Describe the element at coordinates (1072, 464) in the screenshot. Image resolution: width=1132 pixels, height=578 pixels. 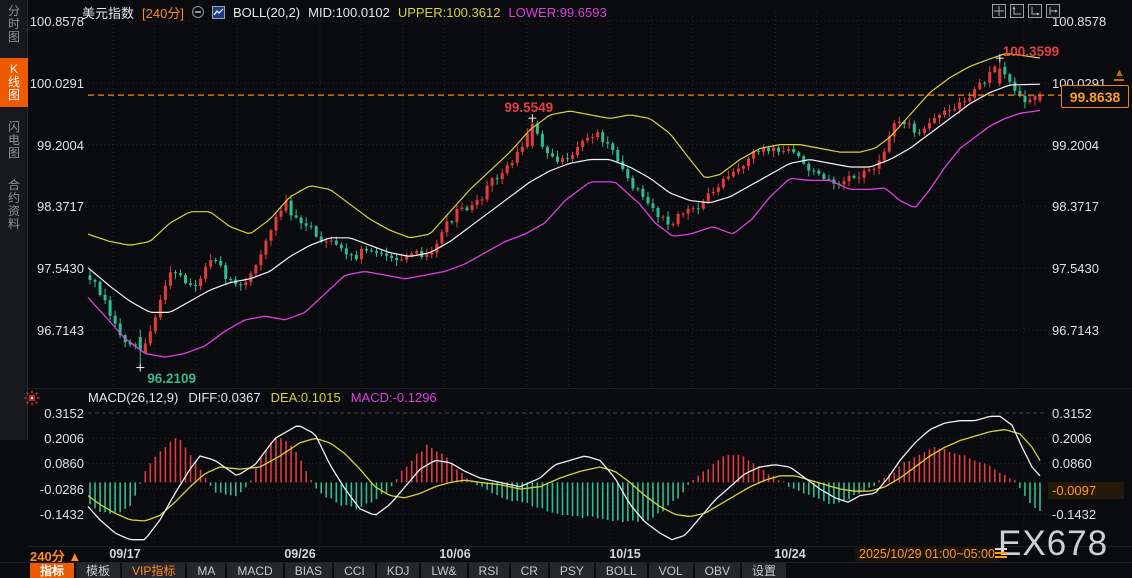
I see `macd-axis-label-right: 0.0860` at that location.